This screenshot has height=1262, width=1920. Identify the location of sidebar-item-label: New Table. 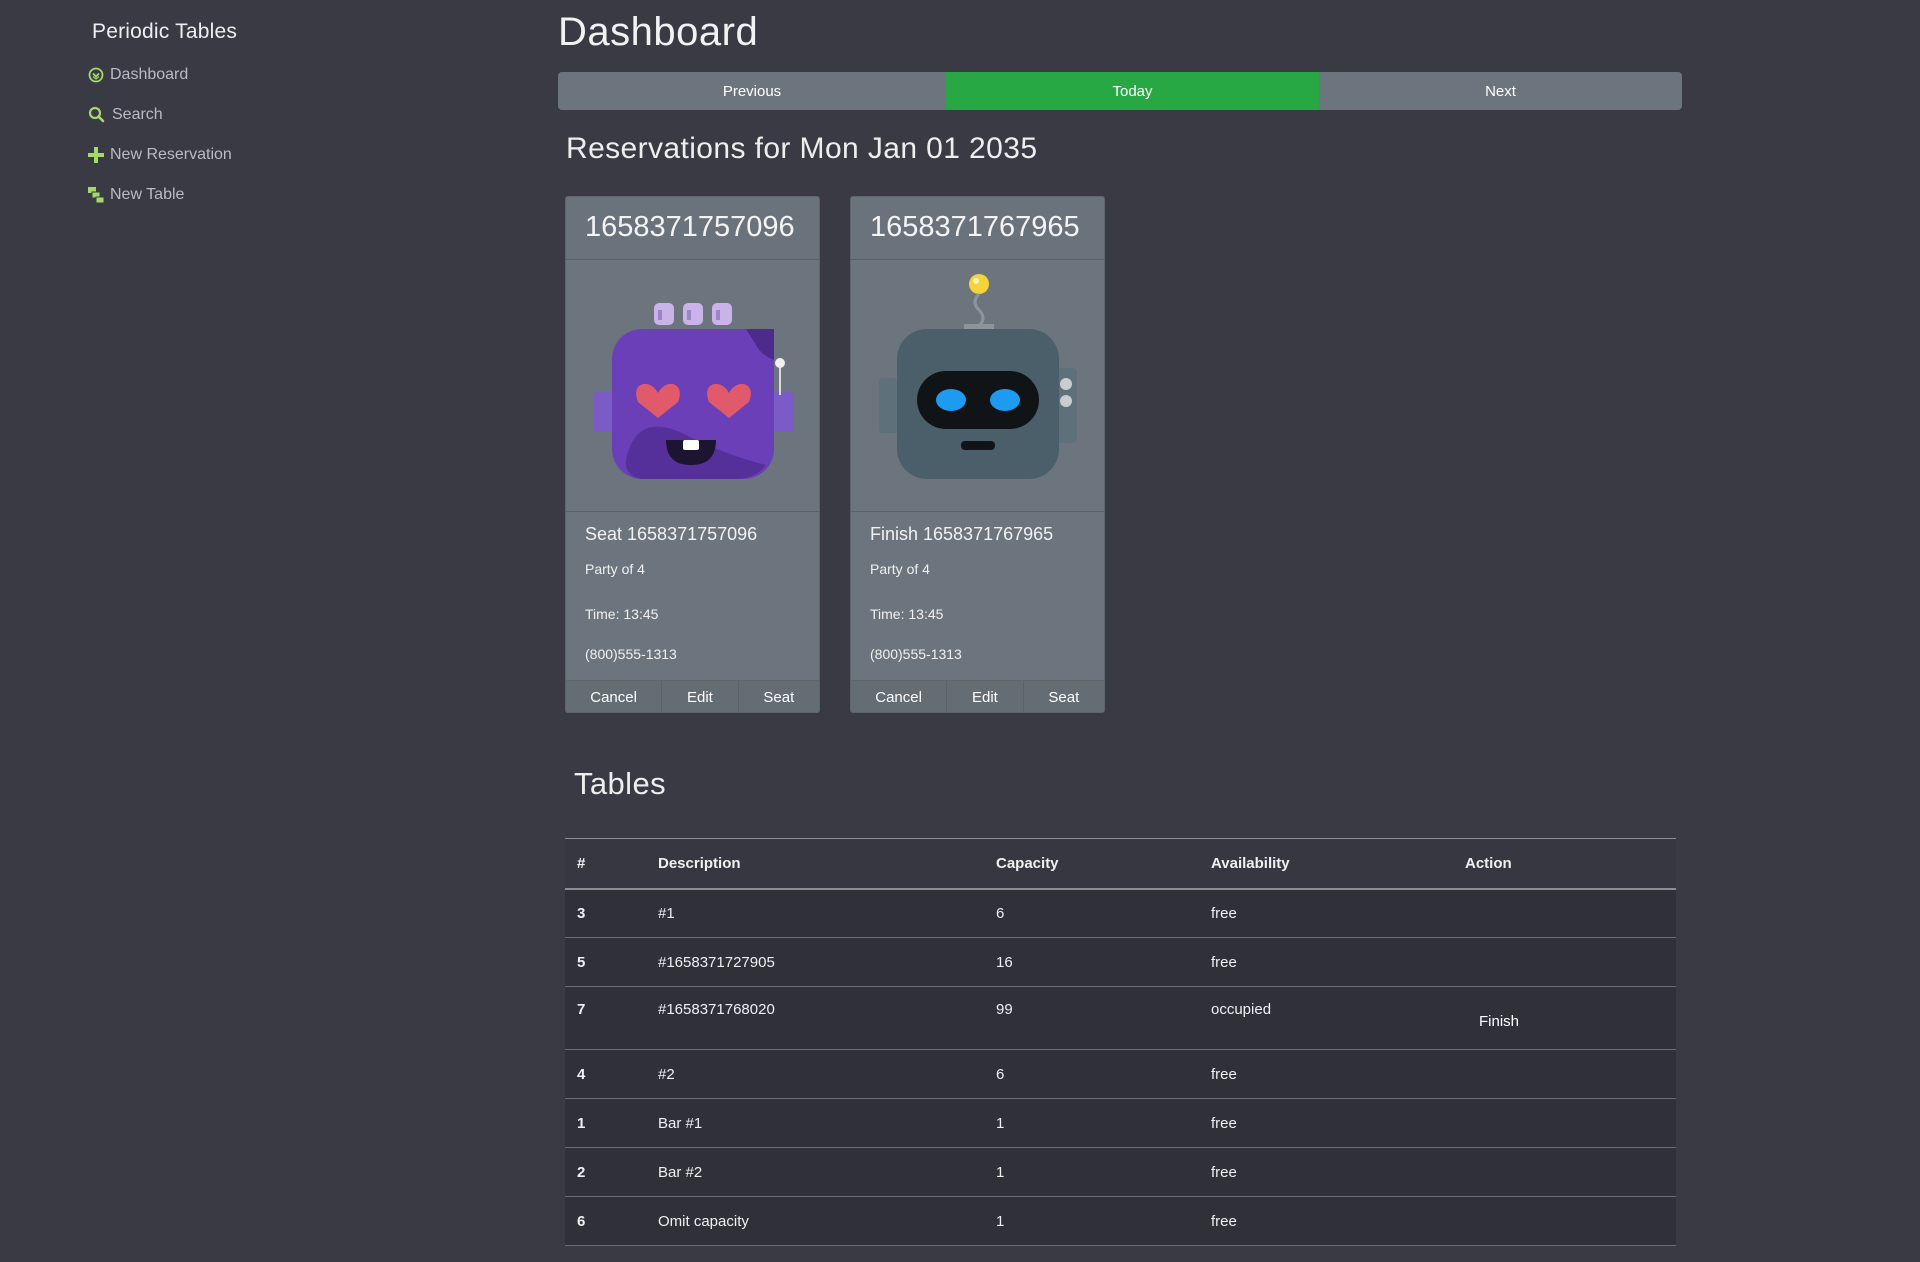
(147, 194).